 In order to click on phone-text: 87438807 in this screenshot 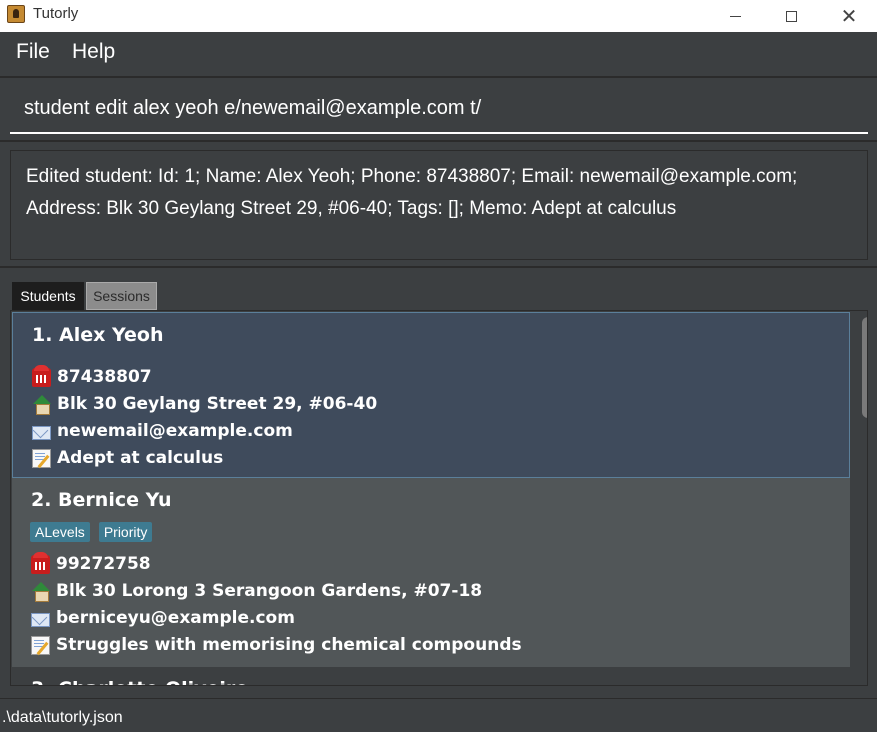, I will do `click(104, 377)`.